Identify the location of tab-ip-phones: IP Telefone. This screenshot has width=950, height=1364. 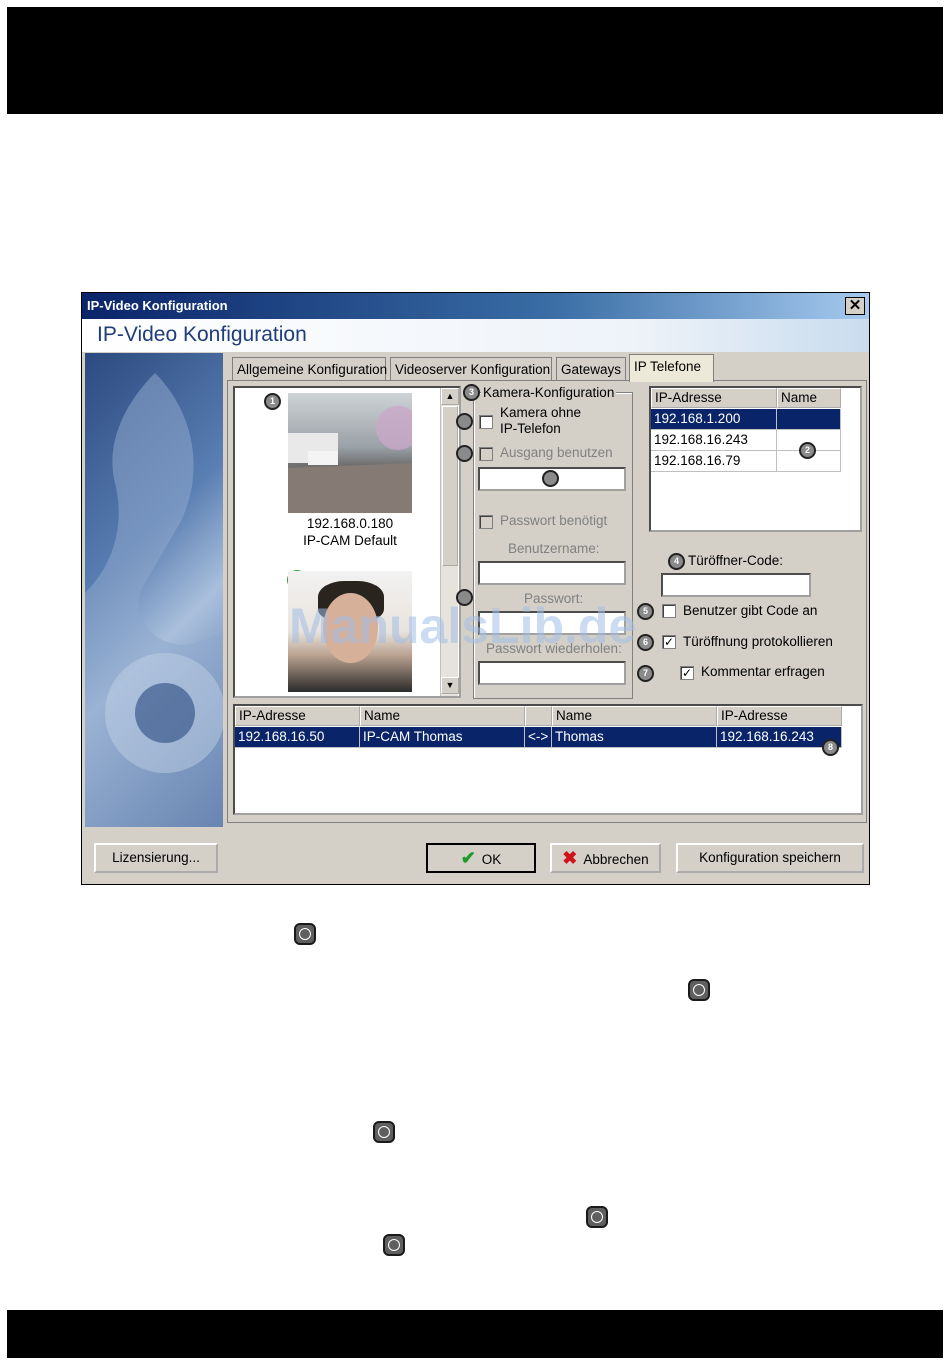
(671, 368).